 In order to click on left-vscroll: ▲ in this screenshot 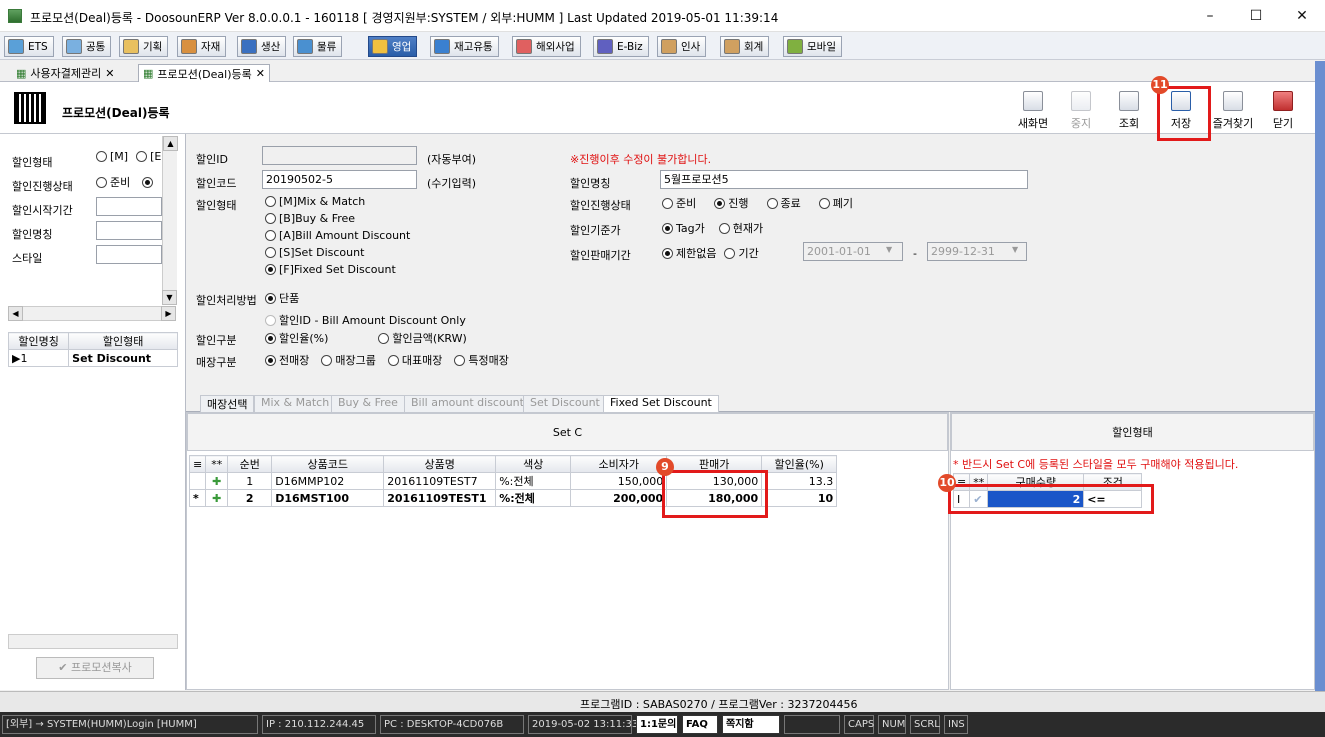, I will do `click(170, 218)`.